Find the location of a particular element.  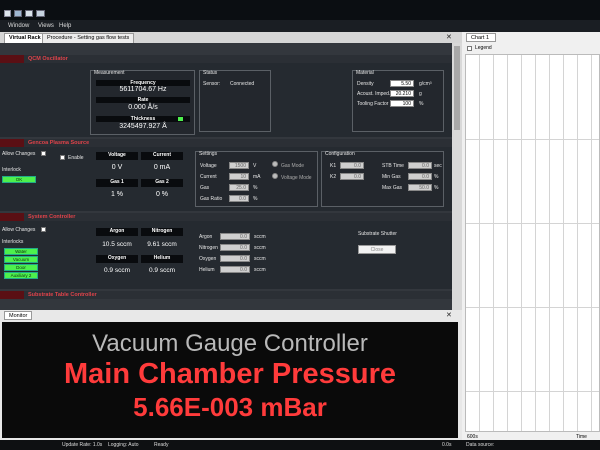

voltage-value: 0 V is located at coordinates (117, 167).